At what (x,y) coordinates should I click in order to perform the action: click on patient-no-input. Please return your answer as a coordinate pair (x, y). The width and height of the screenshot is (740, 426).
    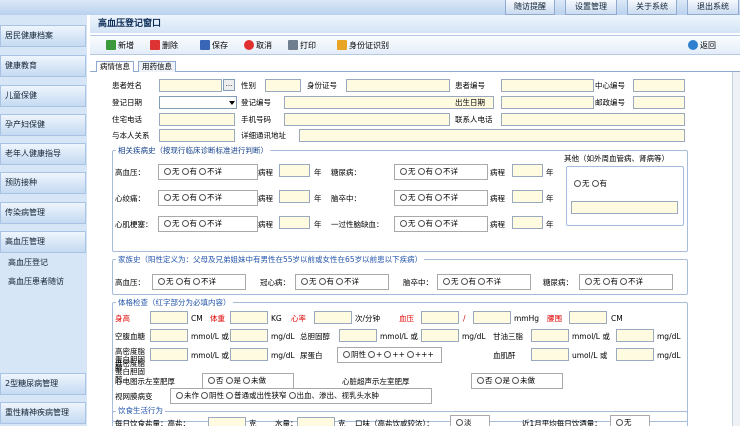
    Looking at the image, I should click on (547, 85).